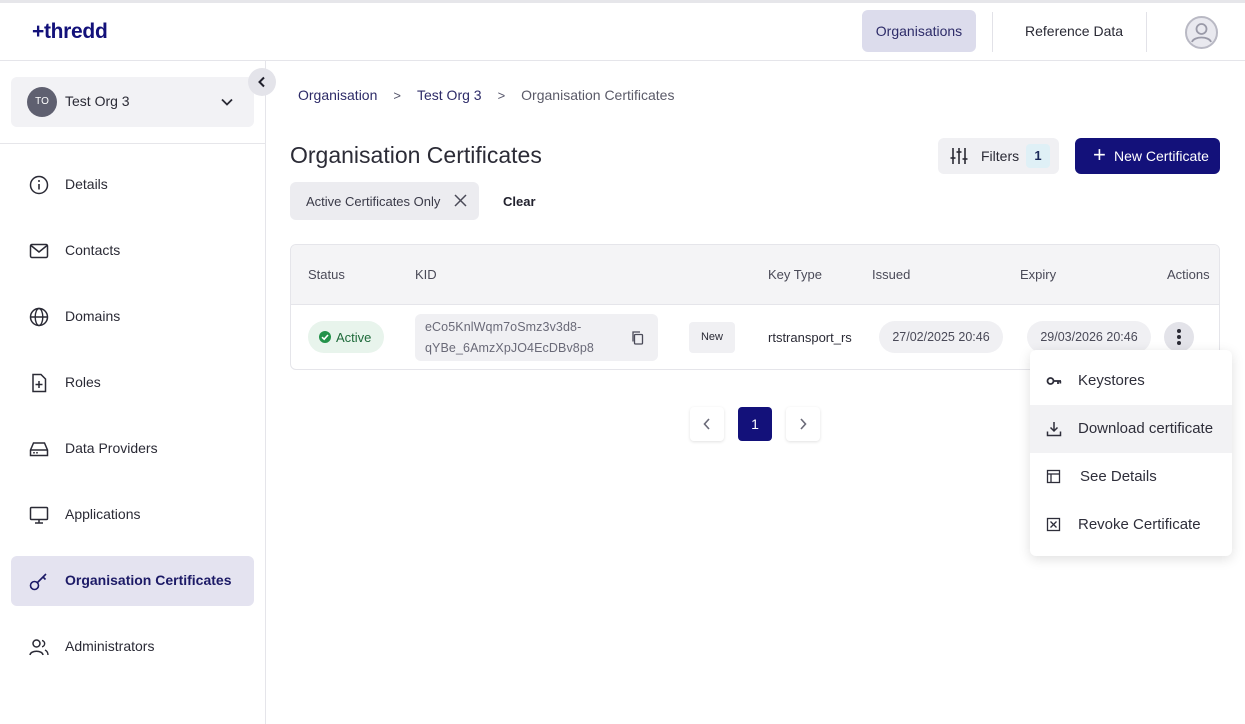 This screenshot has height=724, width=1245. Describe the element at coordinates (337, 95) in the screenshot. I see `breadcrumb-organisation: Organisation` at that location.